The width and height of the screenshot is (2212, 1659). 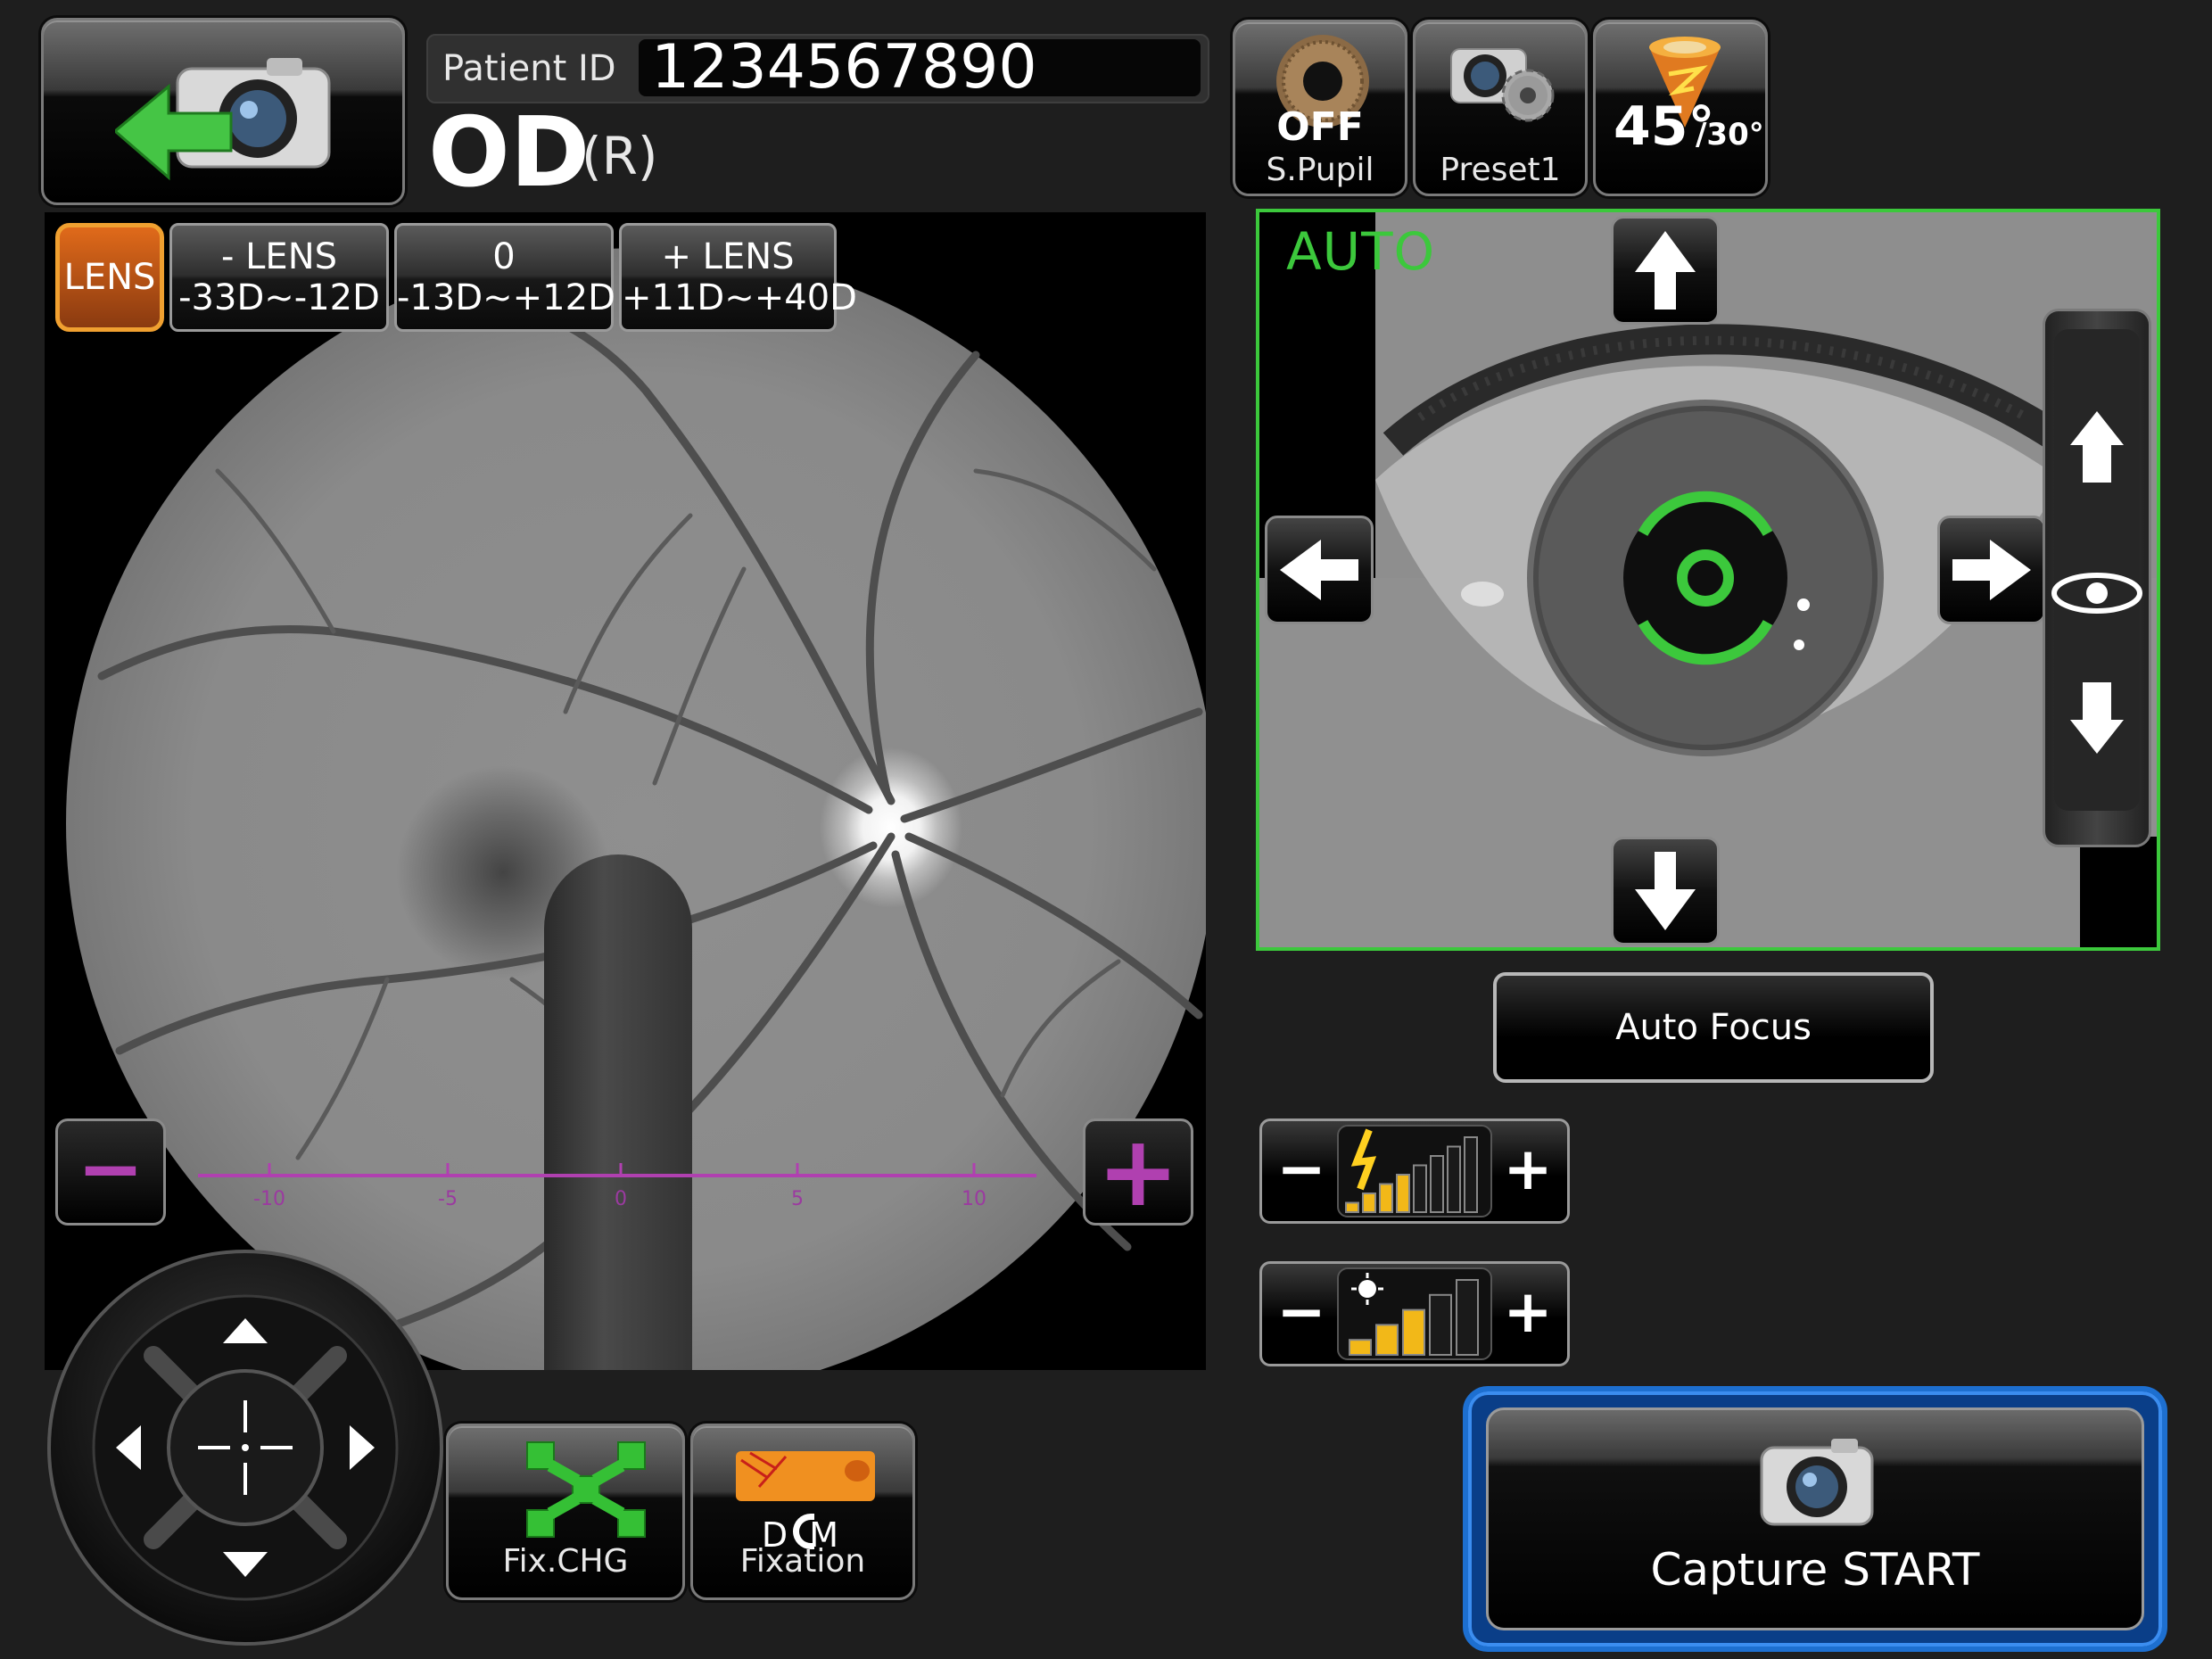 I want to click on focus-plus-button: +, so click(x=1138, y=1172).